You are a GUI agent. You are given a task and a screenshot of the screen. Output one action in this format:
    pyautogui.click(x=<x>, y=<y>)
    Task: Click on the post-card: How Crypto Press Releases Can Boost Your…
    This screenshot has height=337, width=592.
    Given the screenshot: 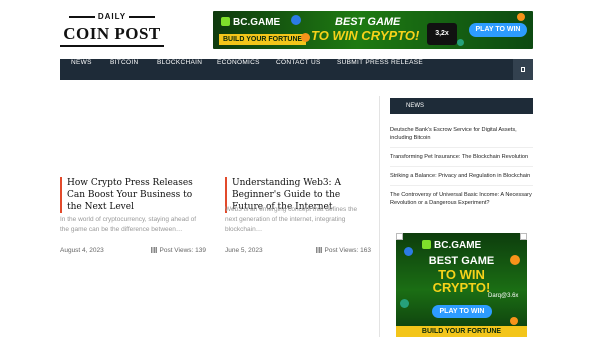 What is the action you would take?
    pyautogui.click(x=133, y=217)
    